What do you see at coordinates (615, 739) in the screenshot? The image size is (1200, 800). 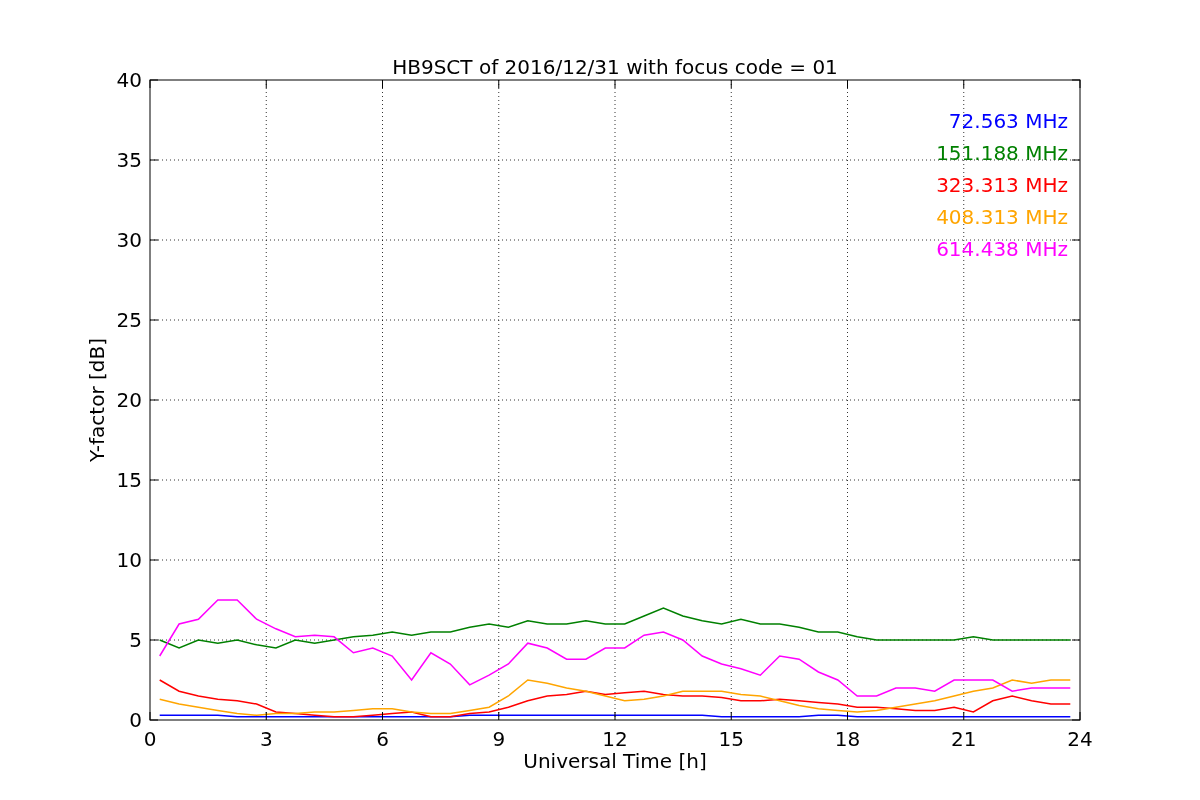 I see `tick-label: 12` at bounding box center [615, 739].